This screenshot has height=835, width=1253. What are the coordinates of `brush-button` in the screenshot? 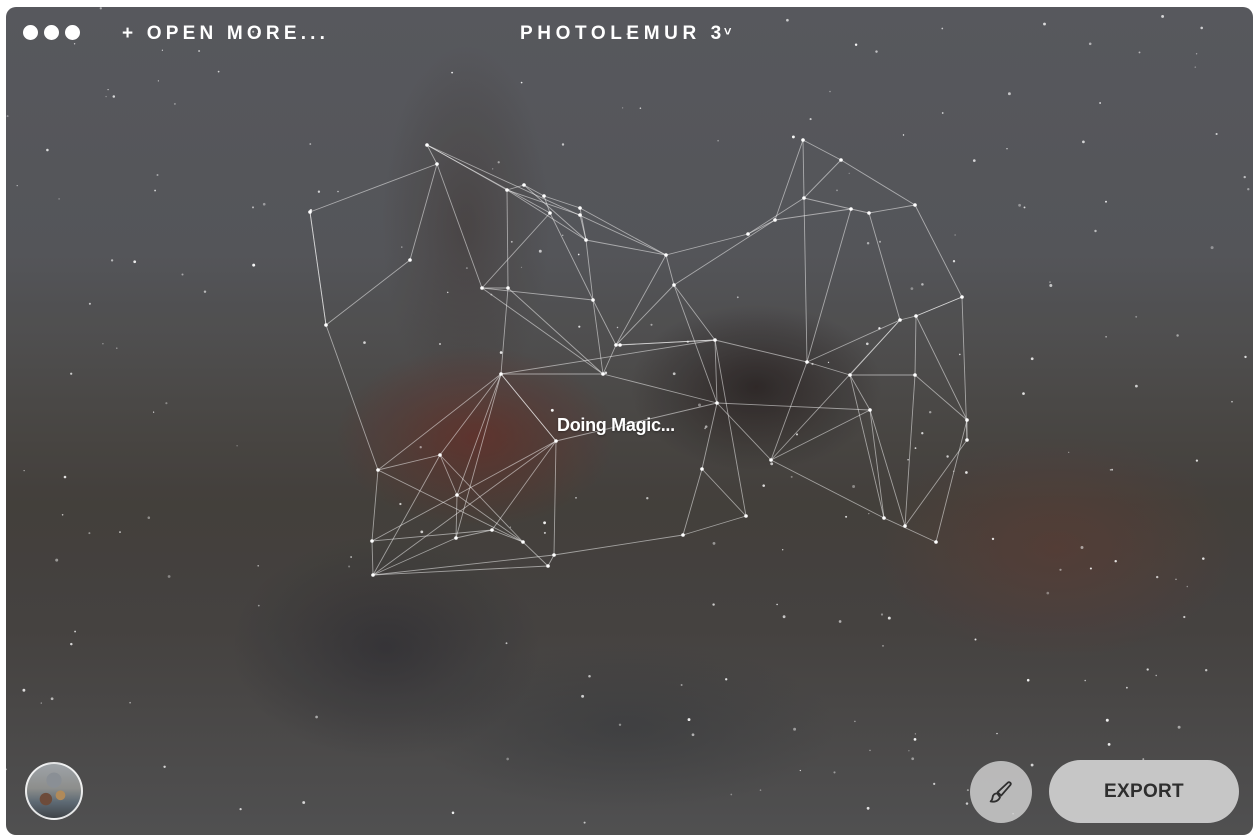 It's located at (1001, 792).